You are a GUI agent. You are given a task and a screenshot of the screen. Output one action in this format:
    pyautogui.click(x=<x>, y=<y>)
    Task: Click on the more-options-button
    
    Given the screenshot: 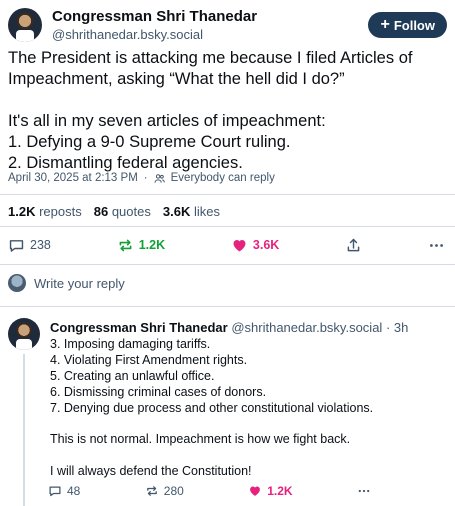 What is the action you would take?
    pyautogui.click(x=436, y=245)
    